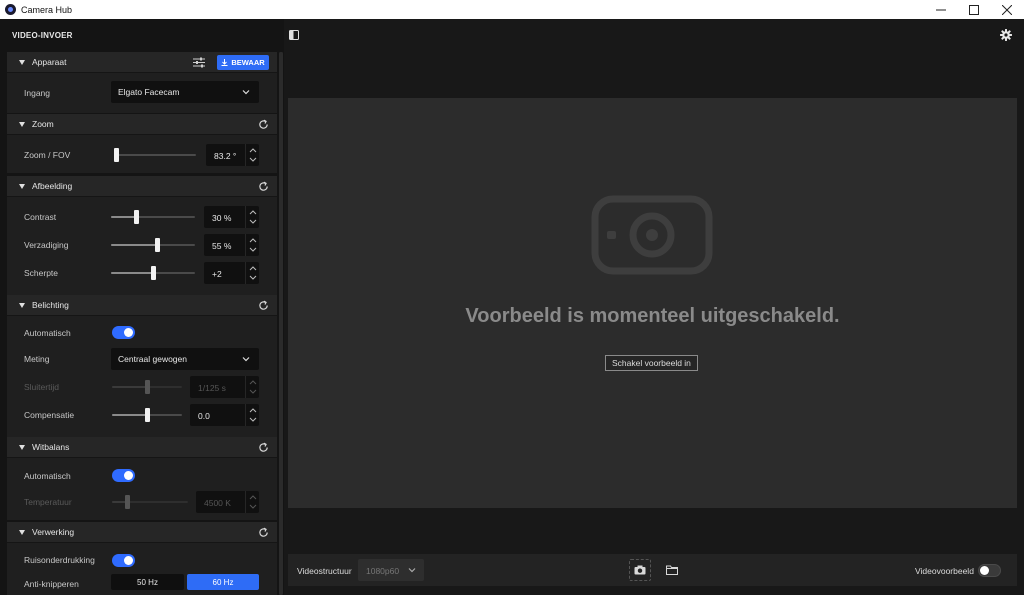 The image size is (1024, 595). Describe the element at coordinates (142, 62) in the screenshot. I see `section-header-apparaat: Apparaat BEWAAR` at that location.